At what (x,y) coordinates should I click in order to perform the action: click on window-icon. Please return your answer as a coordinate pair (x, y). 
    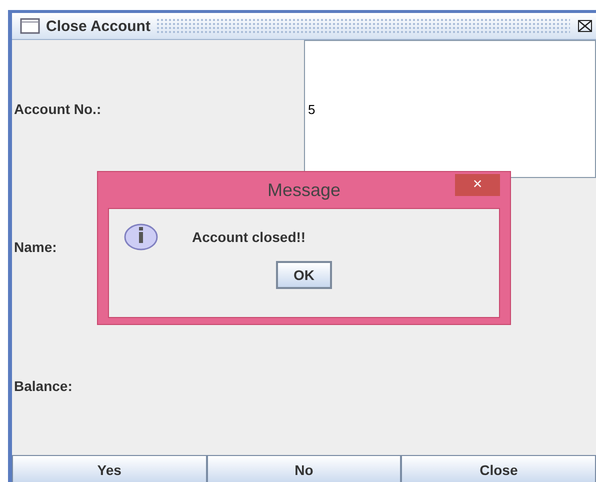
    Looking at the image, I should click on (30, 26).